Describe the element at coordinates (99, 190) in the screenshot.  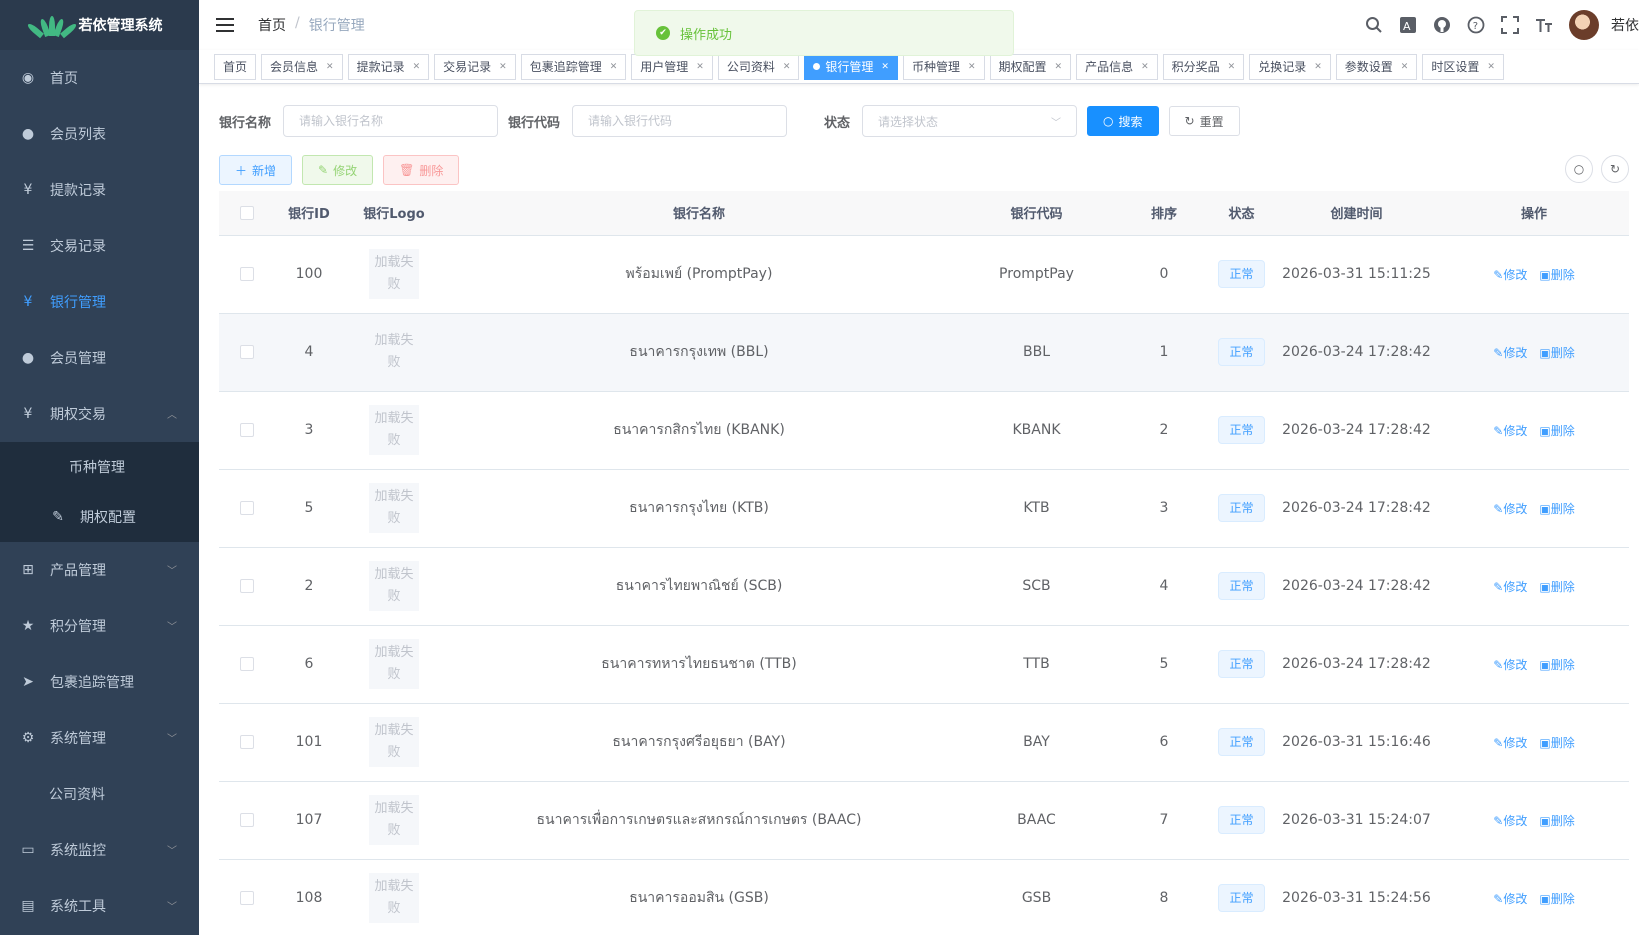
I see `sidebar-item: ¥ 提款记录` at that location.